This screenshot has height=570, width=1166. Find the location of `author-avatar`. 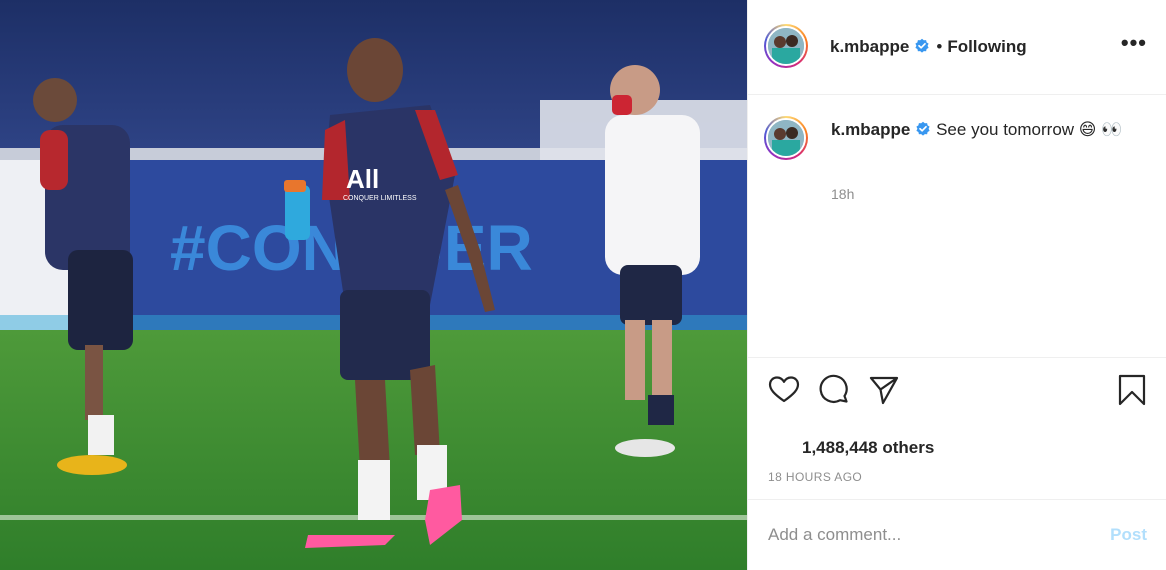

author-avatar is located at coordinates (786, 46).